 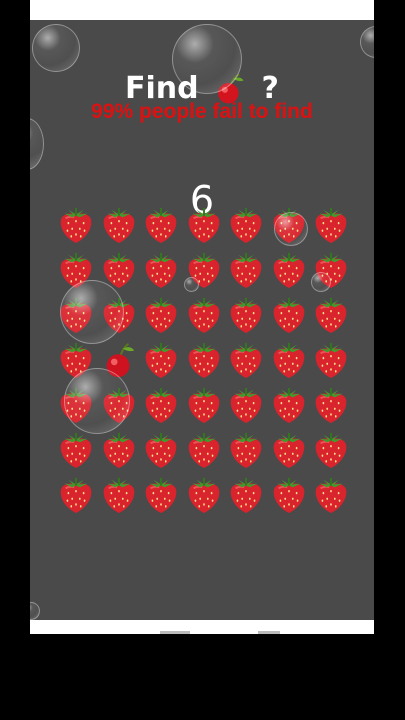 I want to click on cherry-cell, so click(x=119, y=359).